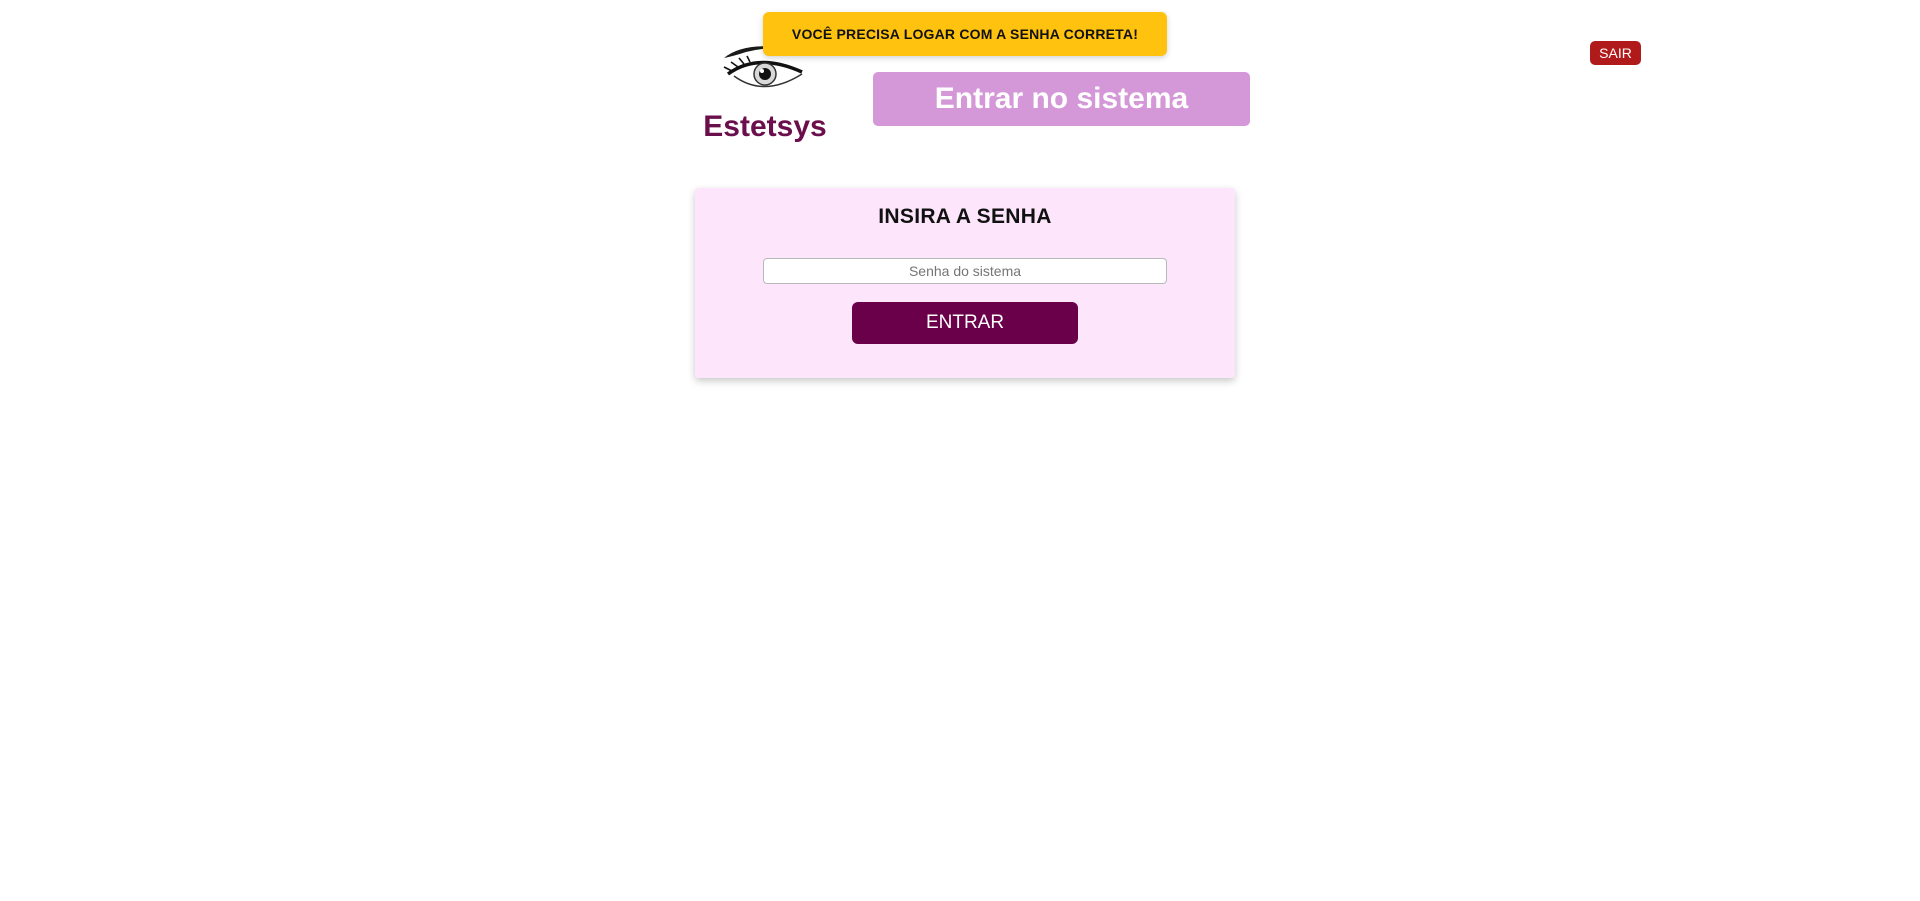 This screenshot has height=901, width=1920. I want to click on login-card: INSIRA A SENHA ENTRAR, so click(965, 283).